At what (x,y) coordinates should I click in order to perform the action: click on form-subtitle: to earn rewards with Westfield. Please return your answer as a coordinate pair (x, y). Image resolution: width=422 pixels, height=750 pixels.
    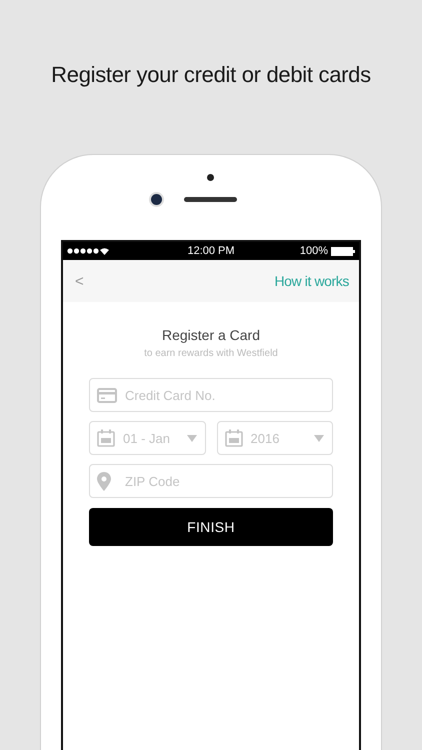
    Looking at the image, I should click on (211, 353).